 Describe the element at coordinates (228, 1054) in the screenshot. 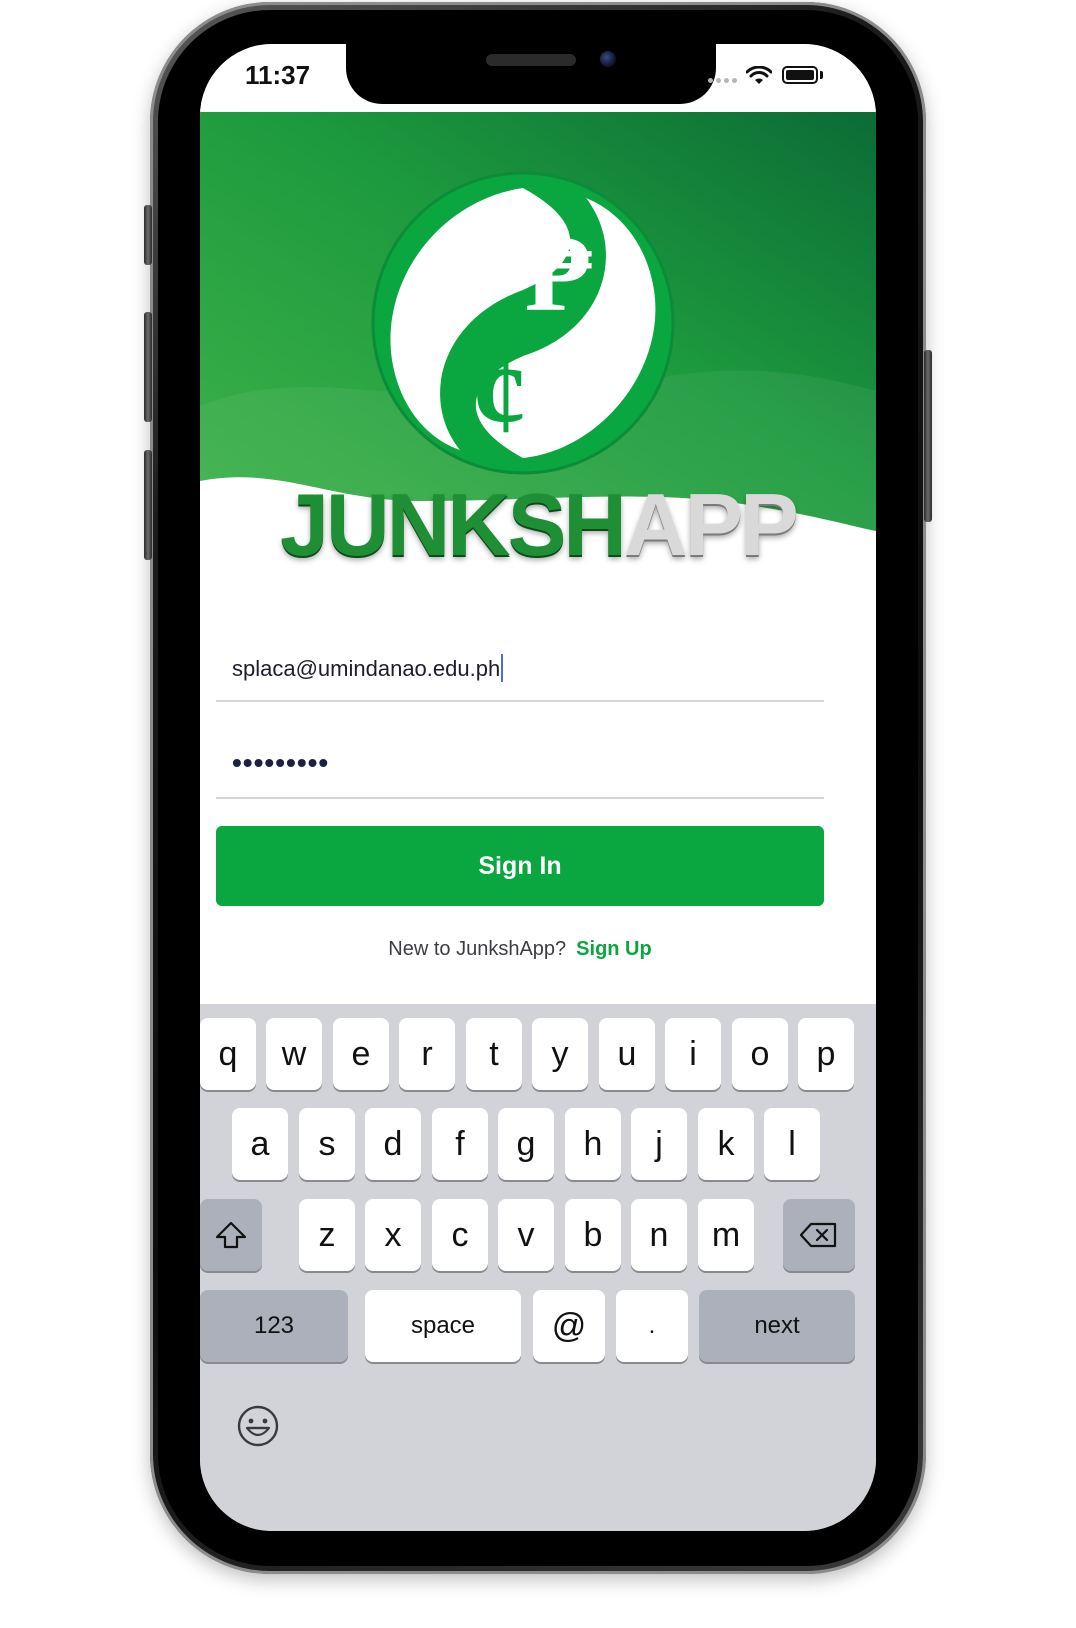

I see `key-q: q` at that location.